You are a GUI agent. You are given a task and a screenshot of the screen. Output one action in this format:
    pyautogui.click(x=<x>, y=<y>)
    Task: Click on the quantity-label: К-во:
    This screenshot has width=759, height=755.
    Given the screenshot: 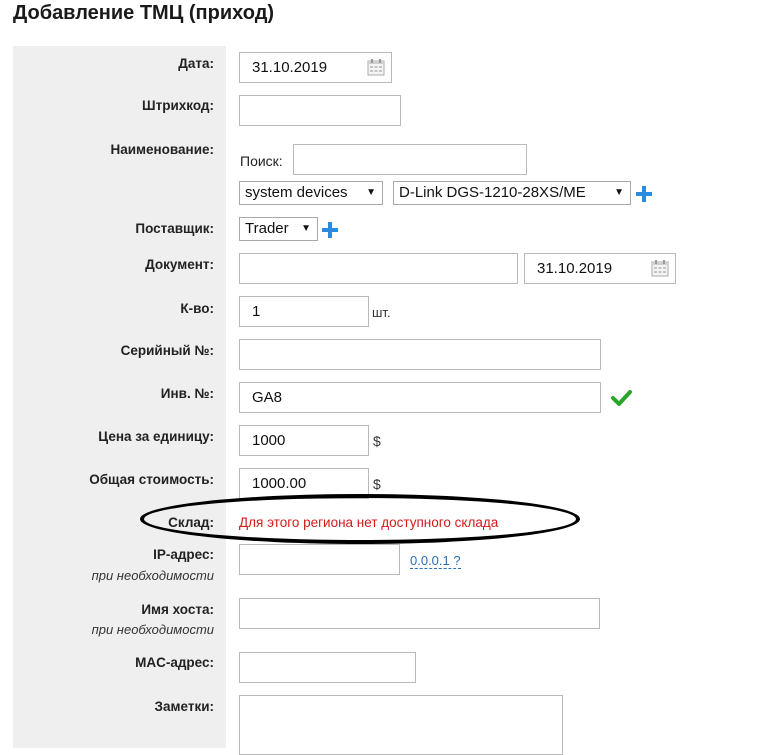 What is the action you would take?
    pyautogui.click(x=197, y=308)
    